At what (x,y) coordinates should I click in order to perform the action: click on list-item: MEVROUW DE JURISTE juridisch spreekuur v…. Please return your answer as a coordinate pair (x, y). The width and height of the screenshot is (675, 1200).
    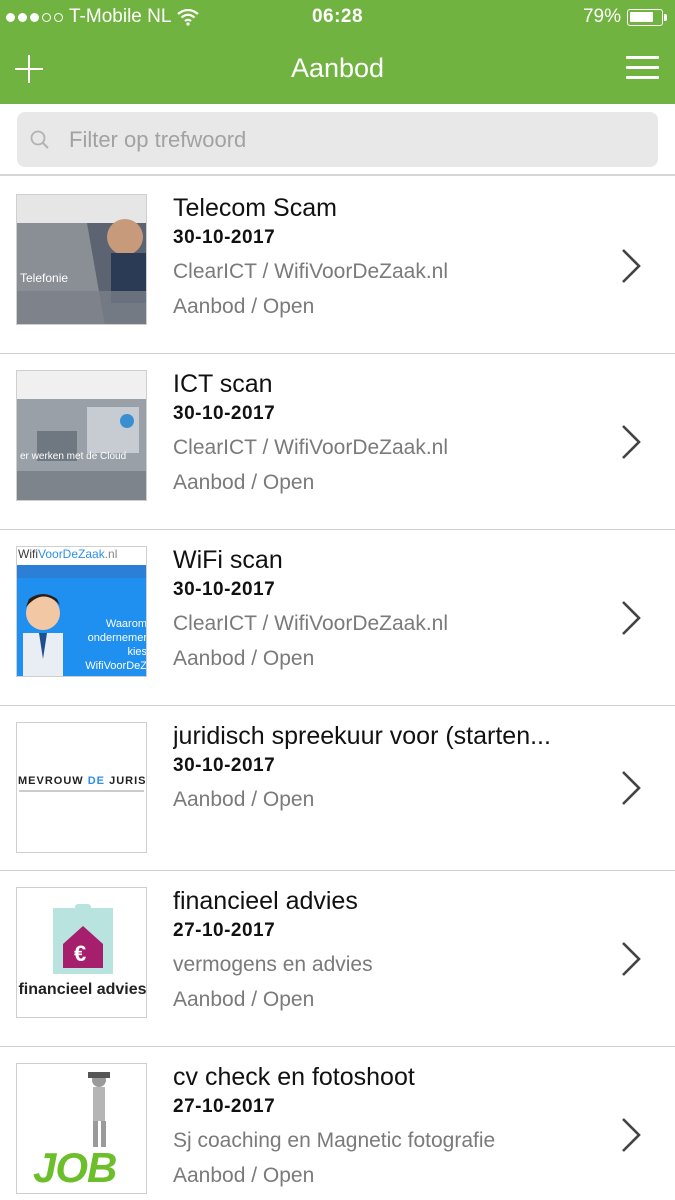
    Looking at the image, I should click on (337, 788).